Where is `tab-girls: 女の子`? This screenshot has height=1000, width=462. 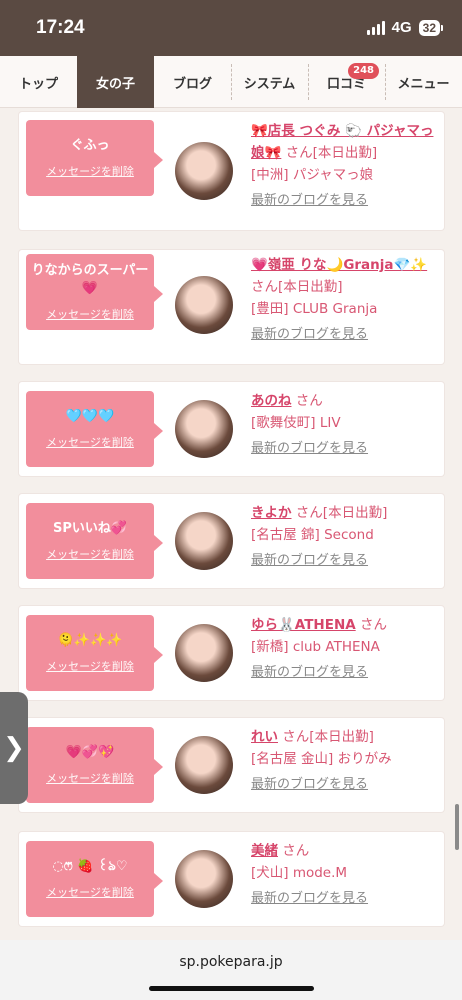 tab-girls: 女の子 is located at coordinates (115, 82).